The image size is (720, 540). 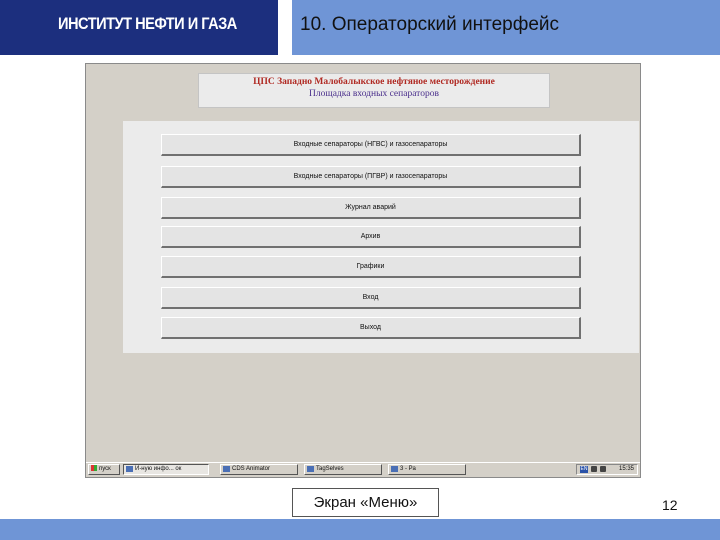 What do you see at coordinates (584, 469) in the screenshot?
I see `language-indicator: EN` at bounding box center [584, 469].